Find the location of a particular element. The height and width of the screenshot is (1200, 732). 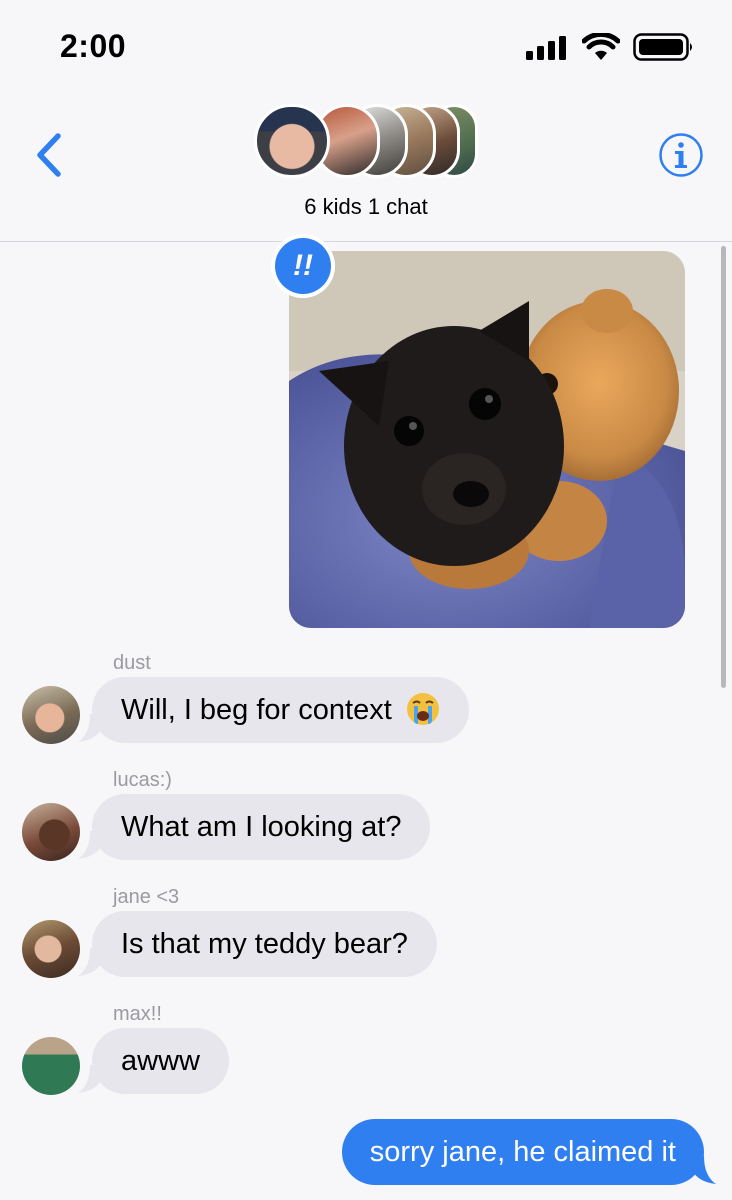

sender-name: jane <3 is located at coordinates (146, 897).